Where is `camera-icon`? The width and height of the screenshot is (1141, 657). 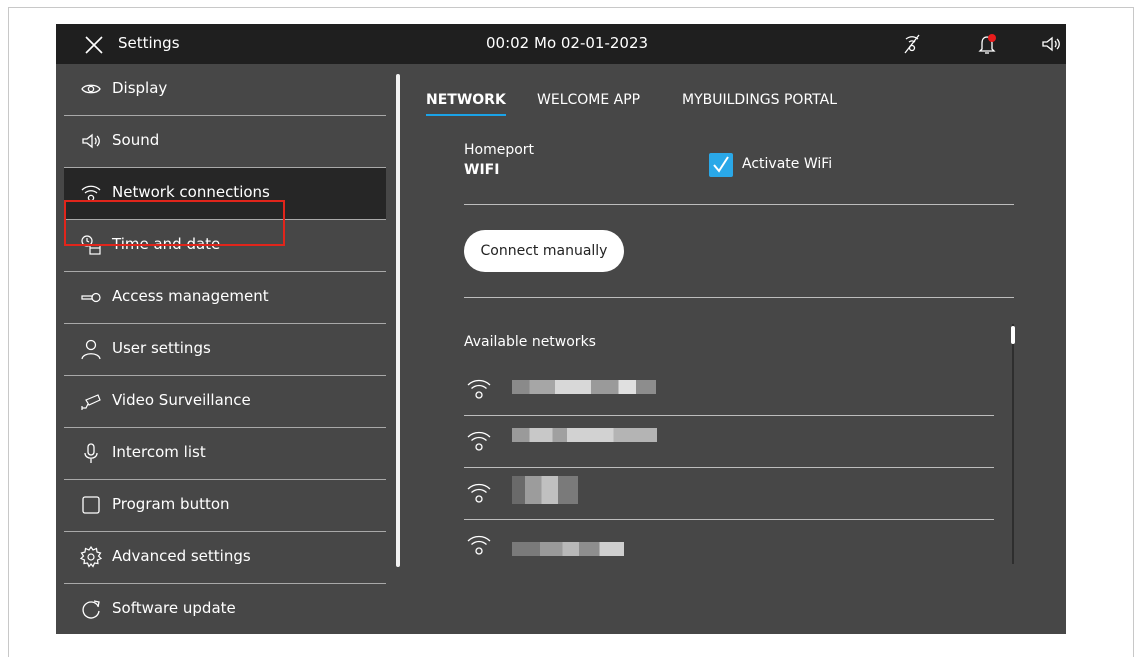
camera-icon is located at coordinates (91, 401).